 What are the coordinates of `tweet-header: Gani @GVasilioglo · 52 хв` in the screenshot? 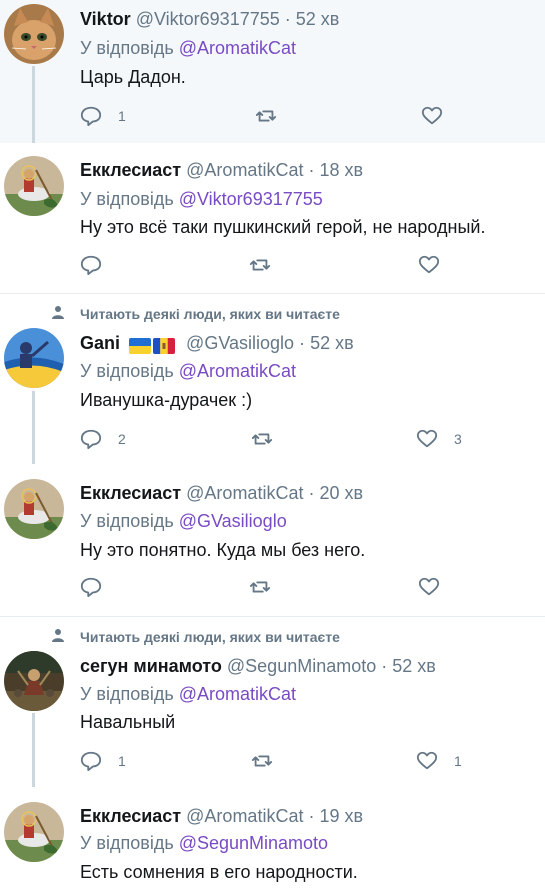 It's located at (217, 344).